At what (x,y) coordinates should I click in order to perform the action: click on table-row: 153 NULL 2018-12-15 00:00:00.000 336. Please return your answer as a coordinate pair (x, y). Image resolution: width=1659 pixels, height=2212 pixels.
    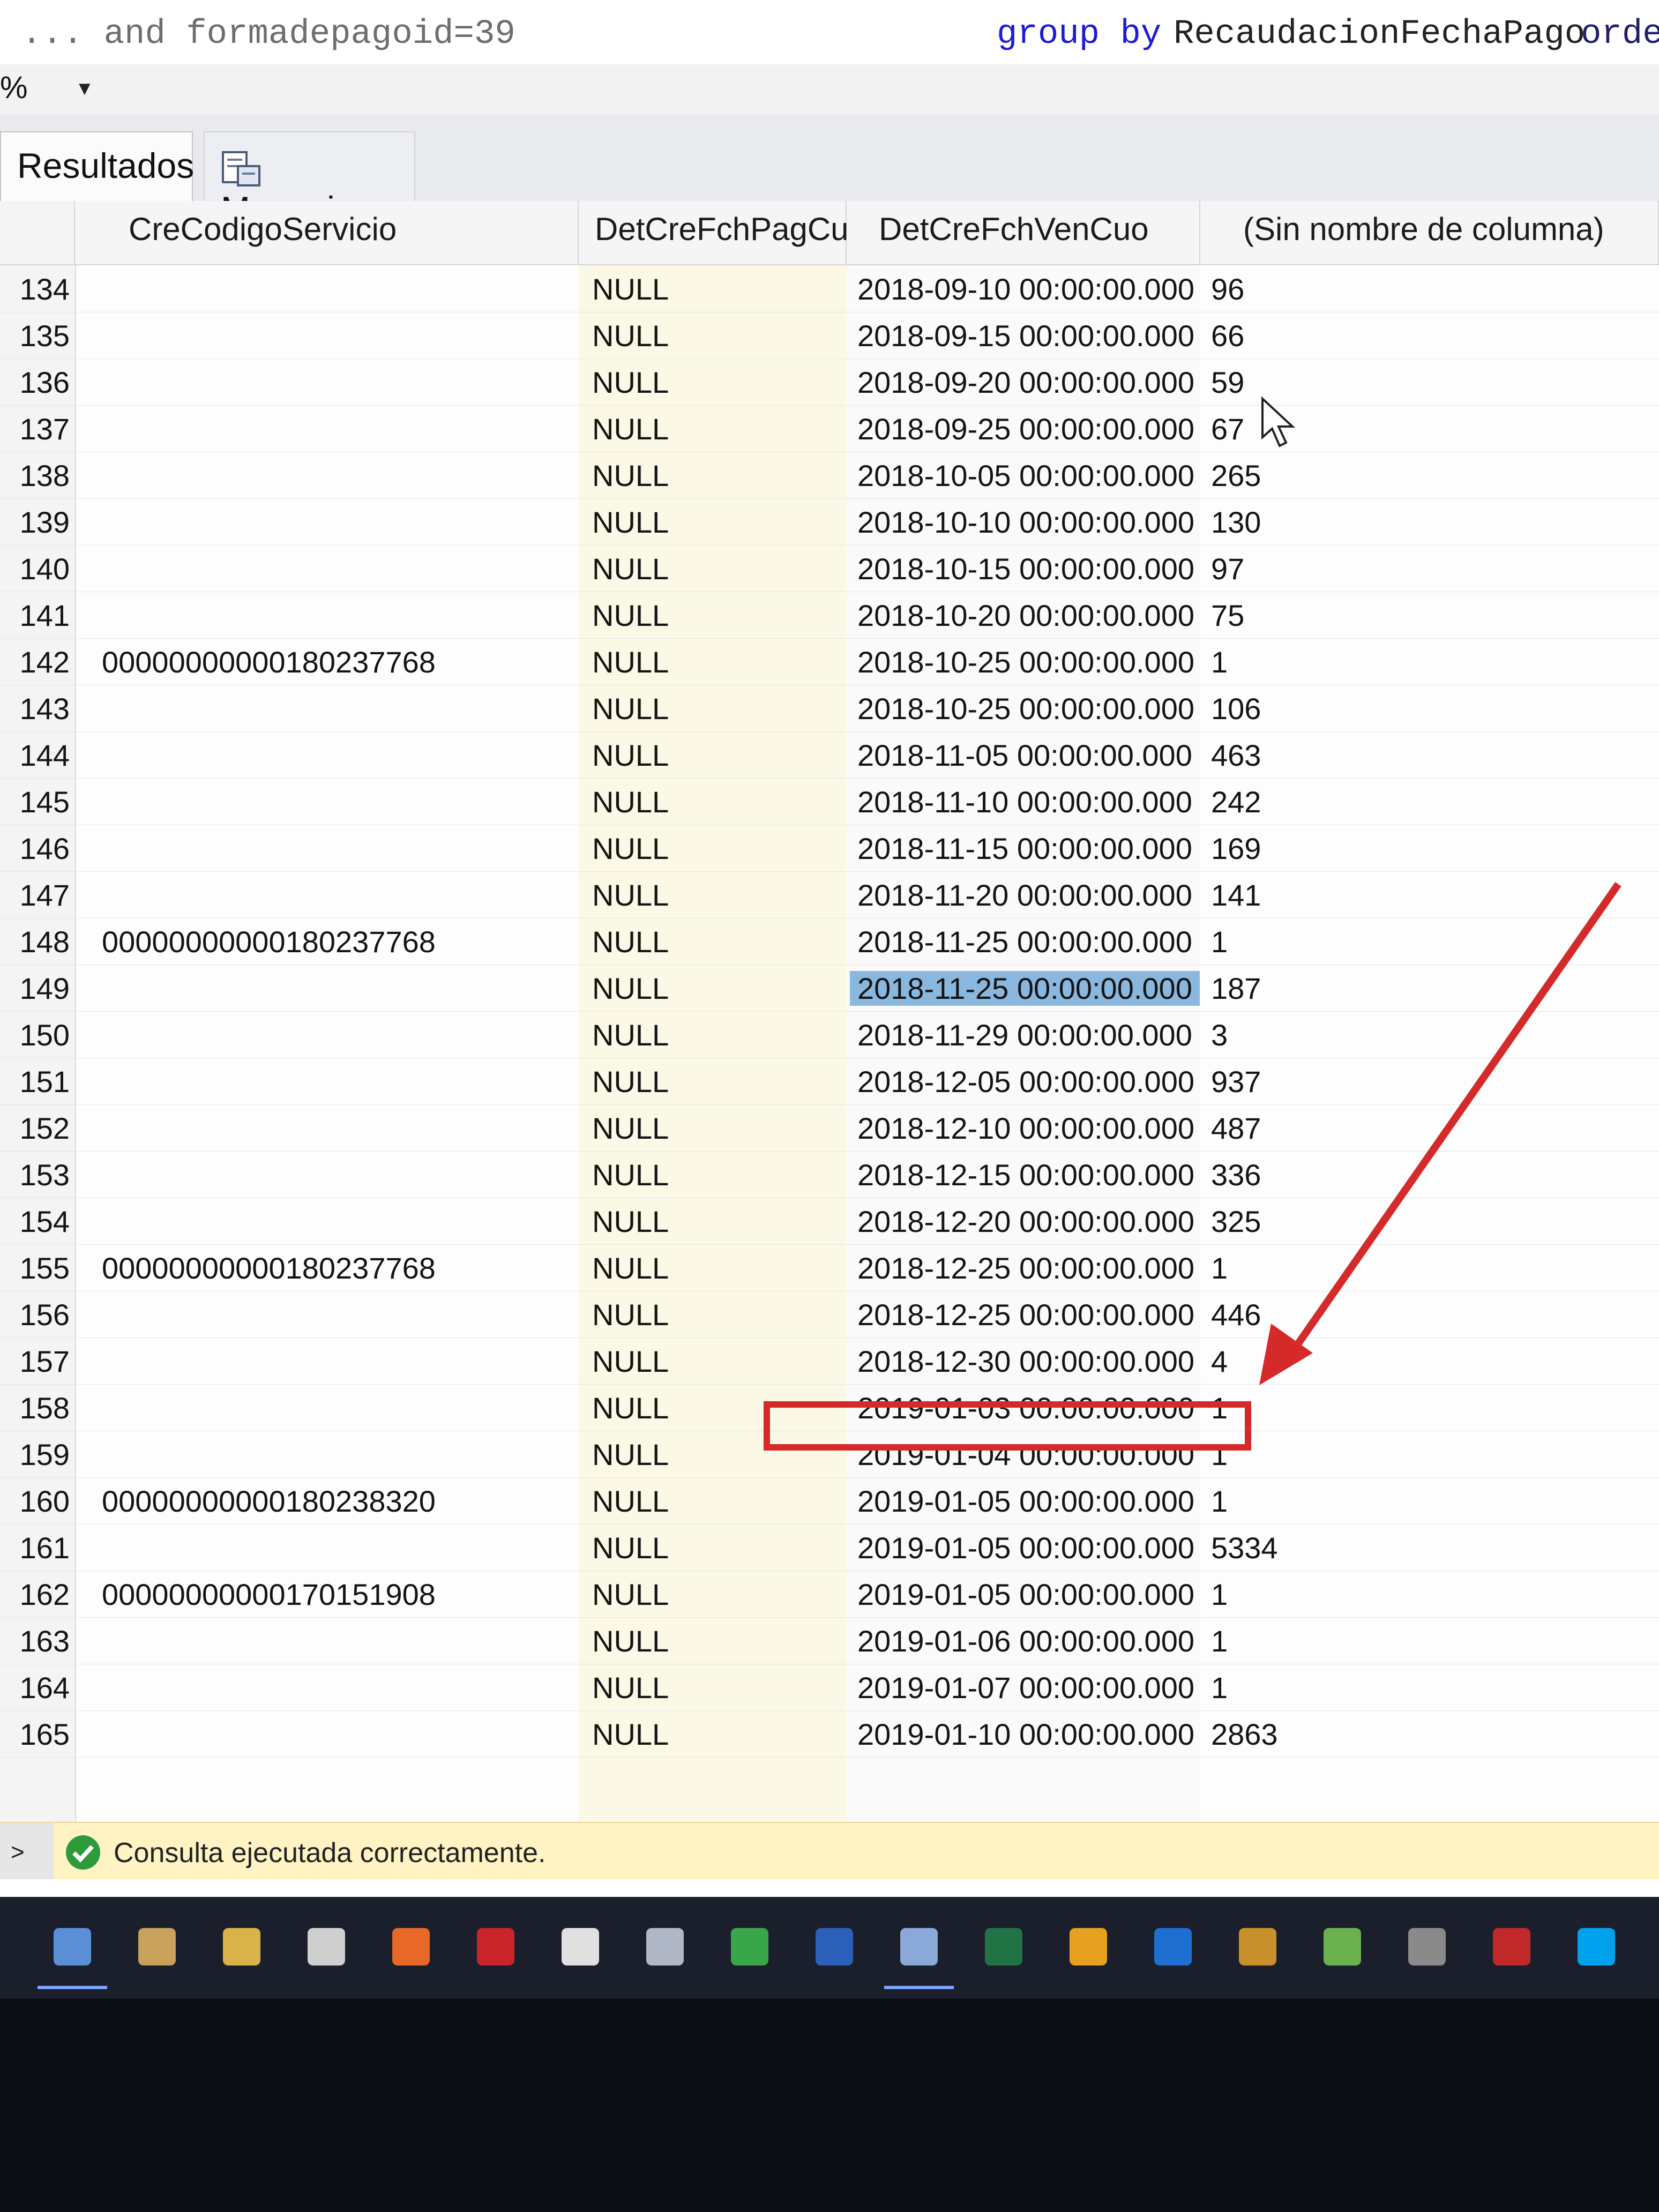
    Looking at the image, I should click on (829, 1174).